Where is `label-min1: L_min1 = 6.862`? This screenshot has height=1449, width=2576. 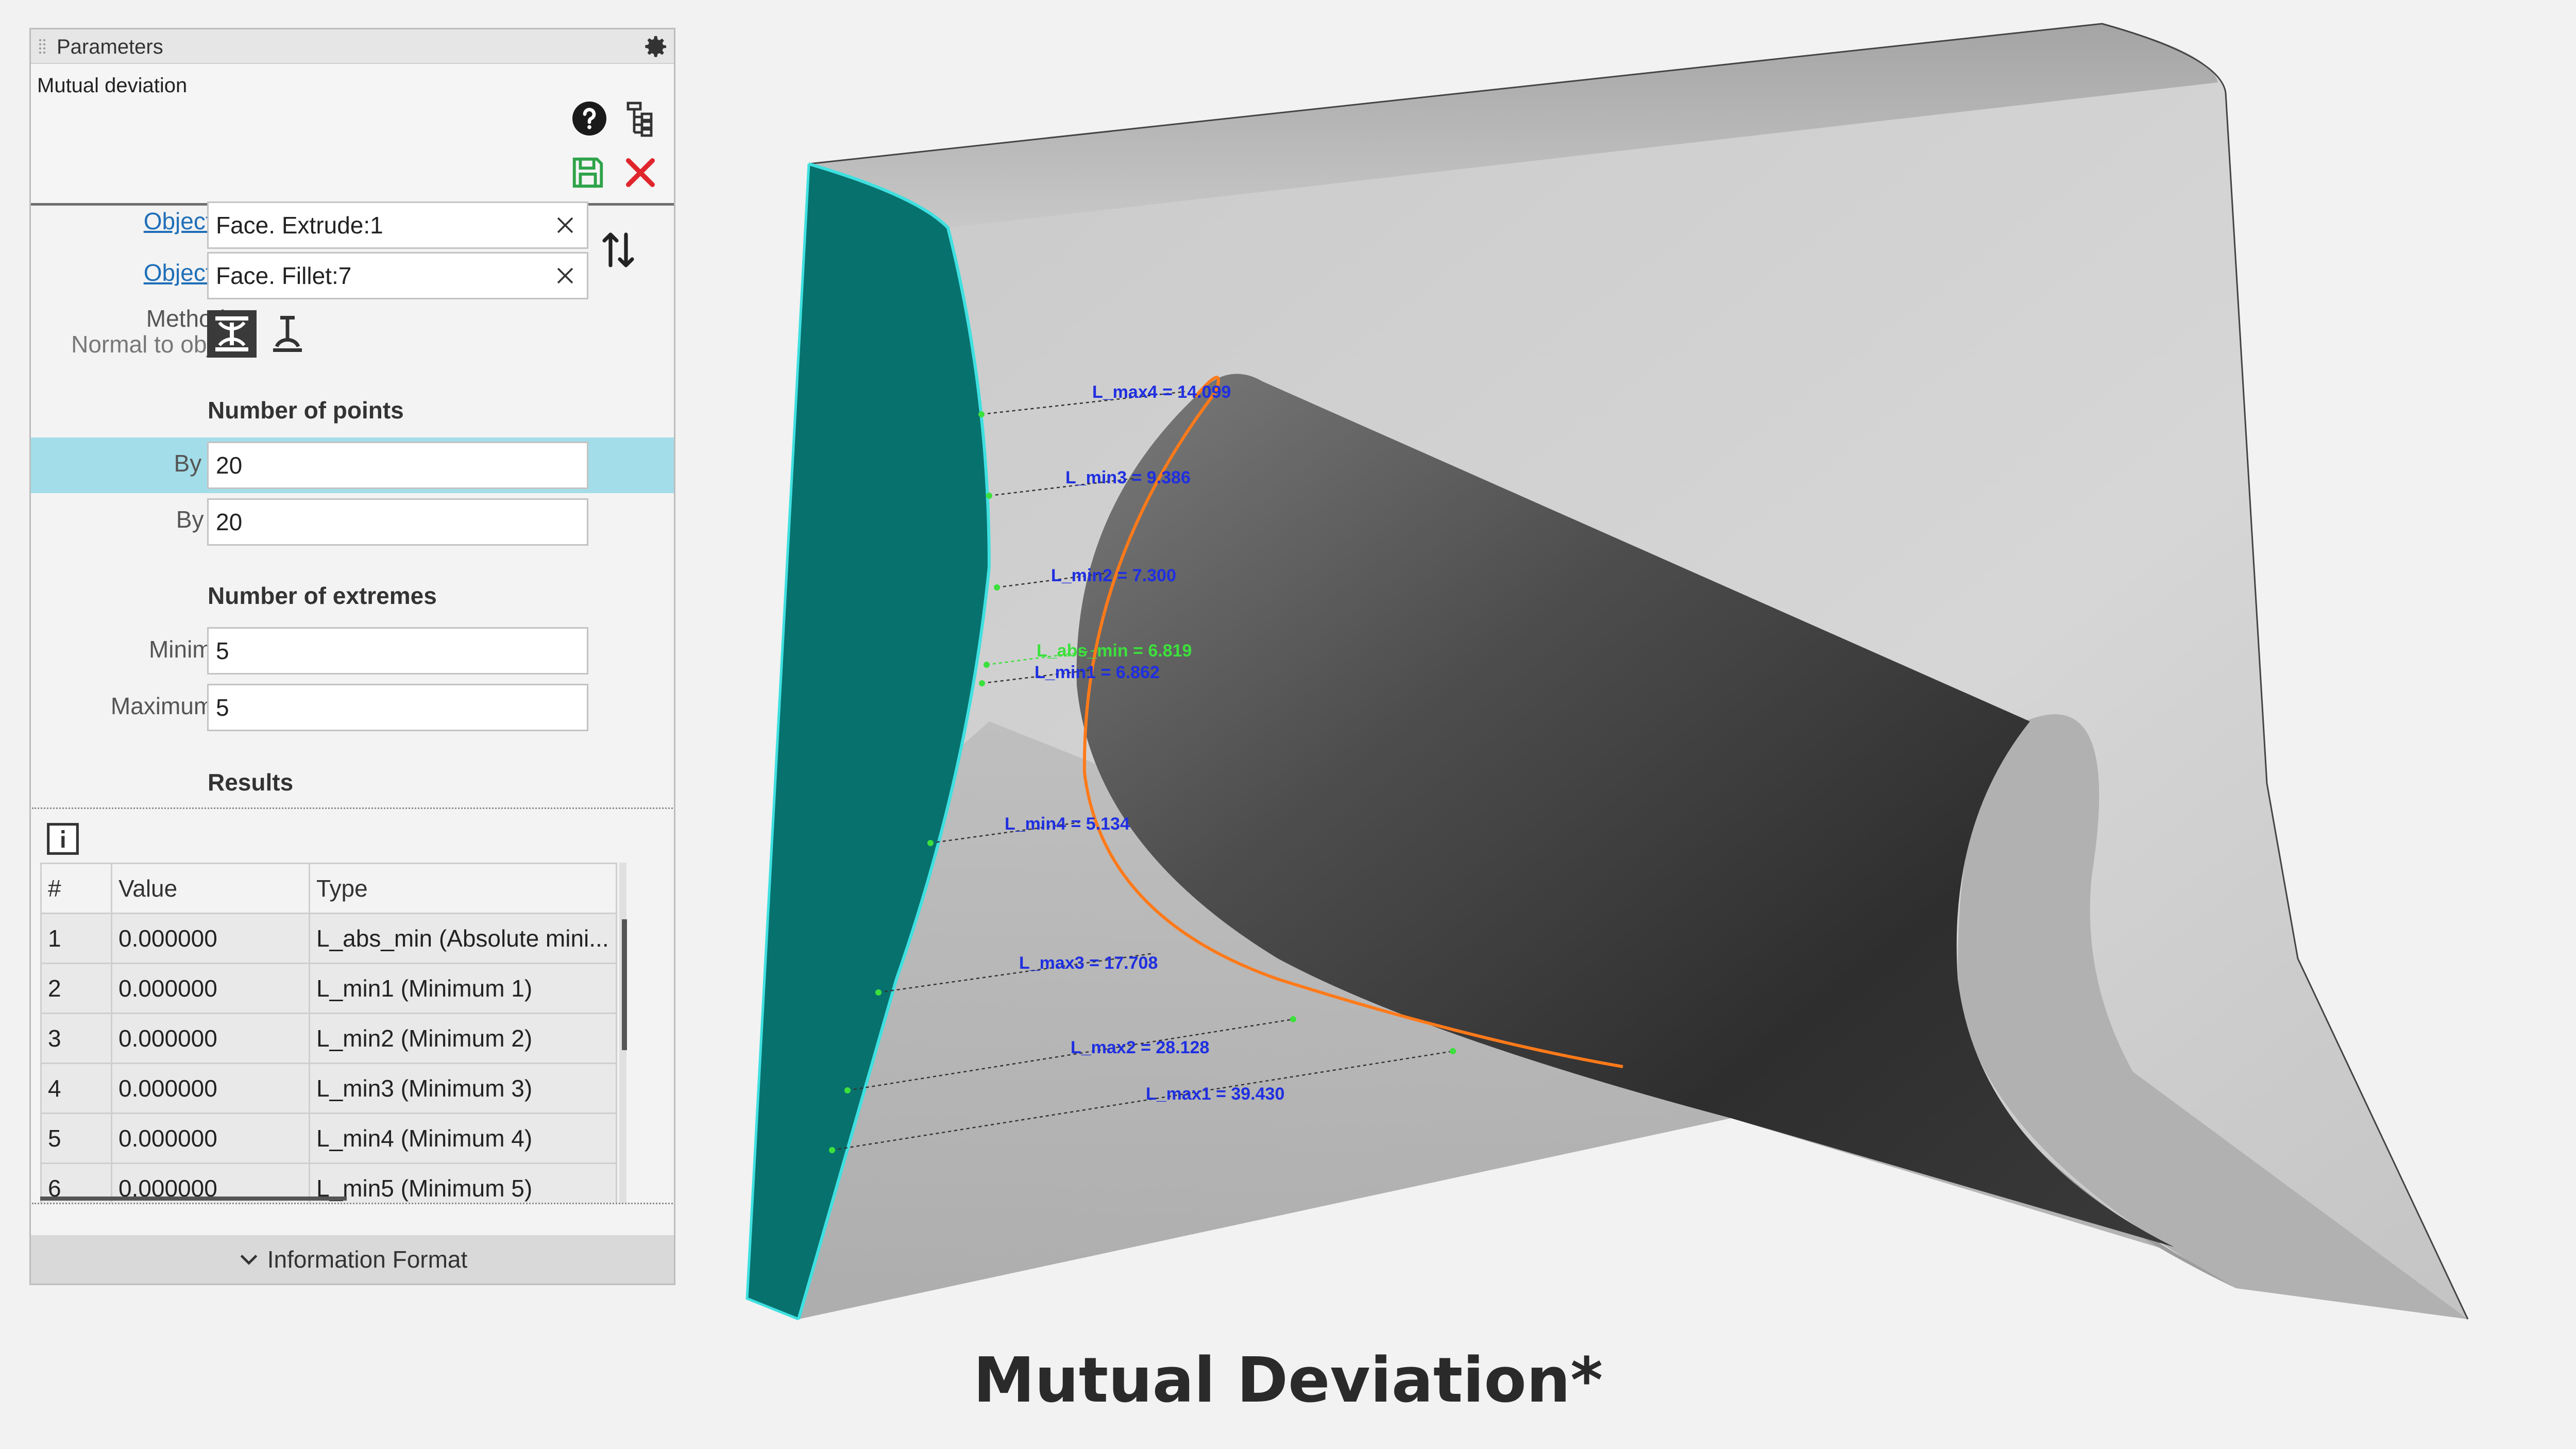 label-min1: L_min1 = 6.862 is located at coordinates (1097, 672).